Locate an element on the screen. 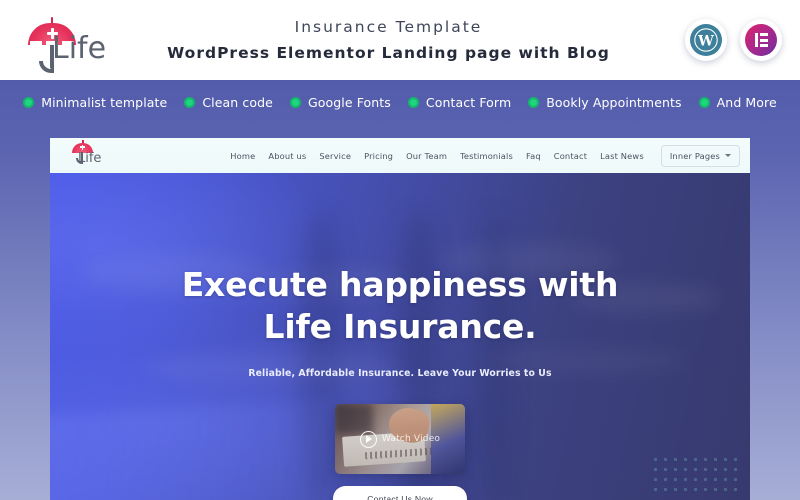 This screenshot has width=800, height=500. feature-item: Bookly Appointments is located at coordinates (605, 102).